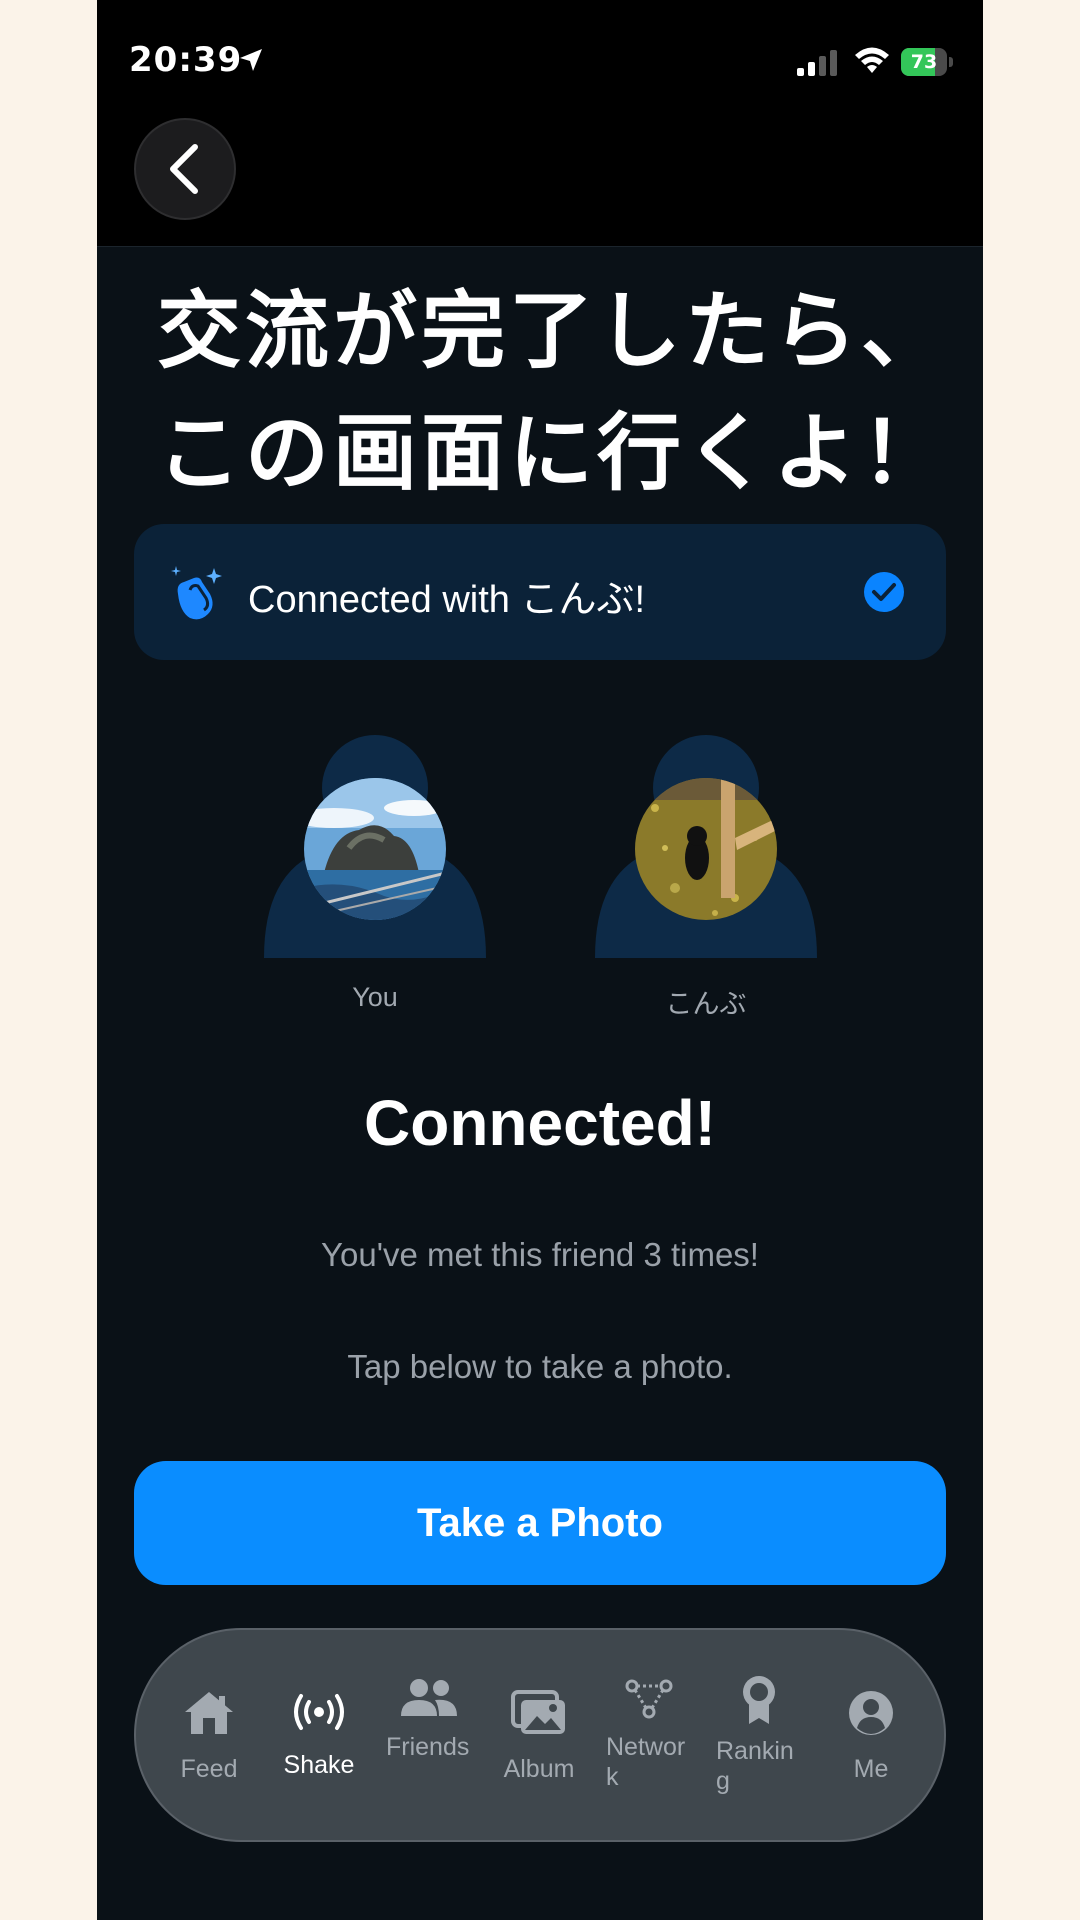 This screenshot has width=1080, height=1920. Describe the element at coordinates (755, 1766) in the screenshot. I see `tab-ranking-label: Ranking` at that location.